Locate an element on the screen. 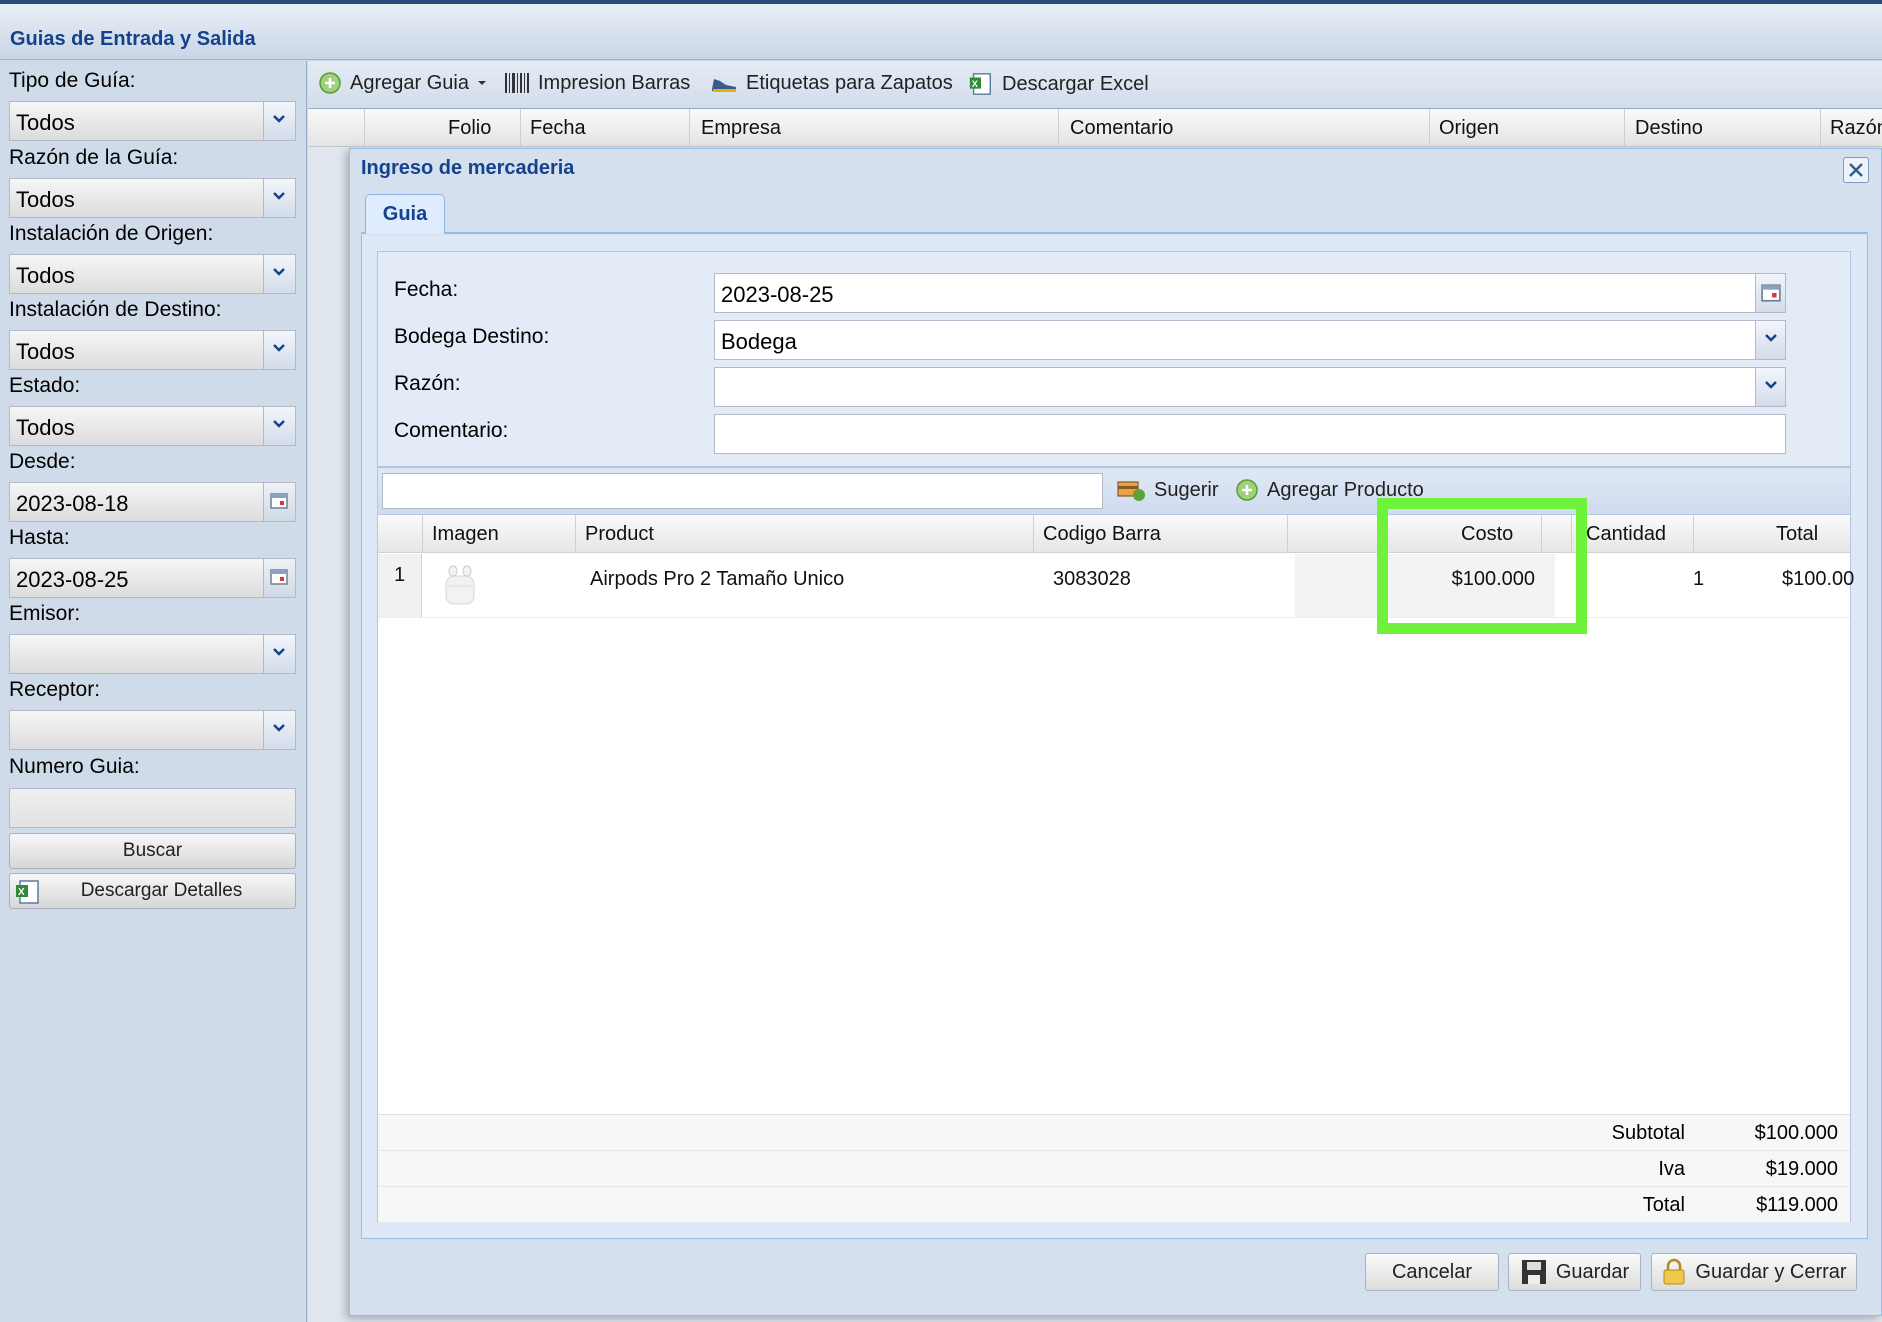  sugerir-label: Sugerir is located at coordinates (1186, 489).